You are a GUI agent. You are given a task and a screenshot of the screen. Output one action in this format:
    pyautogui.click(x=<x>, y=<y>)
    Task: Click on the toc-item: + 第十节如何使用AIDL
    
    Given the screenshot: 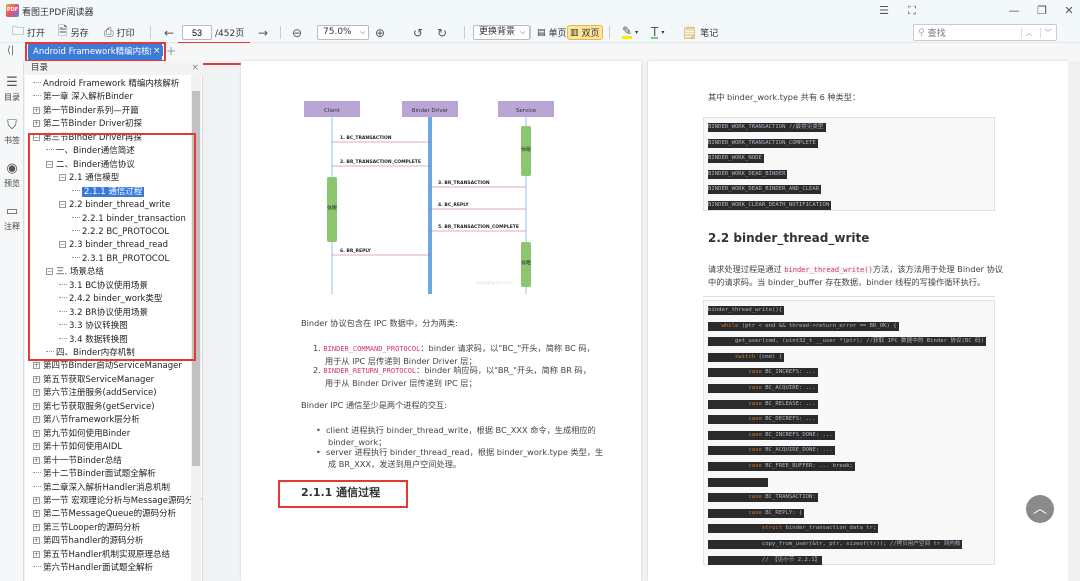 What is the action you would take?
    pyautogui.click(x=77, y=447)
    